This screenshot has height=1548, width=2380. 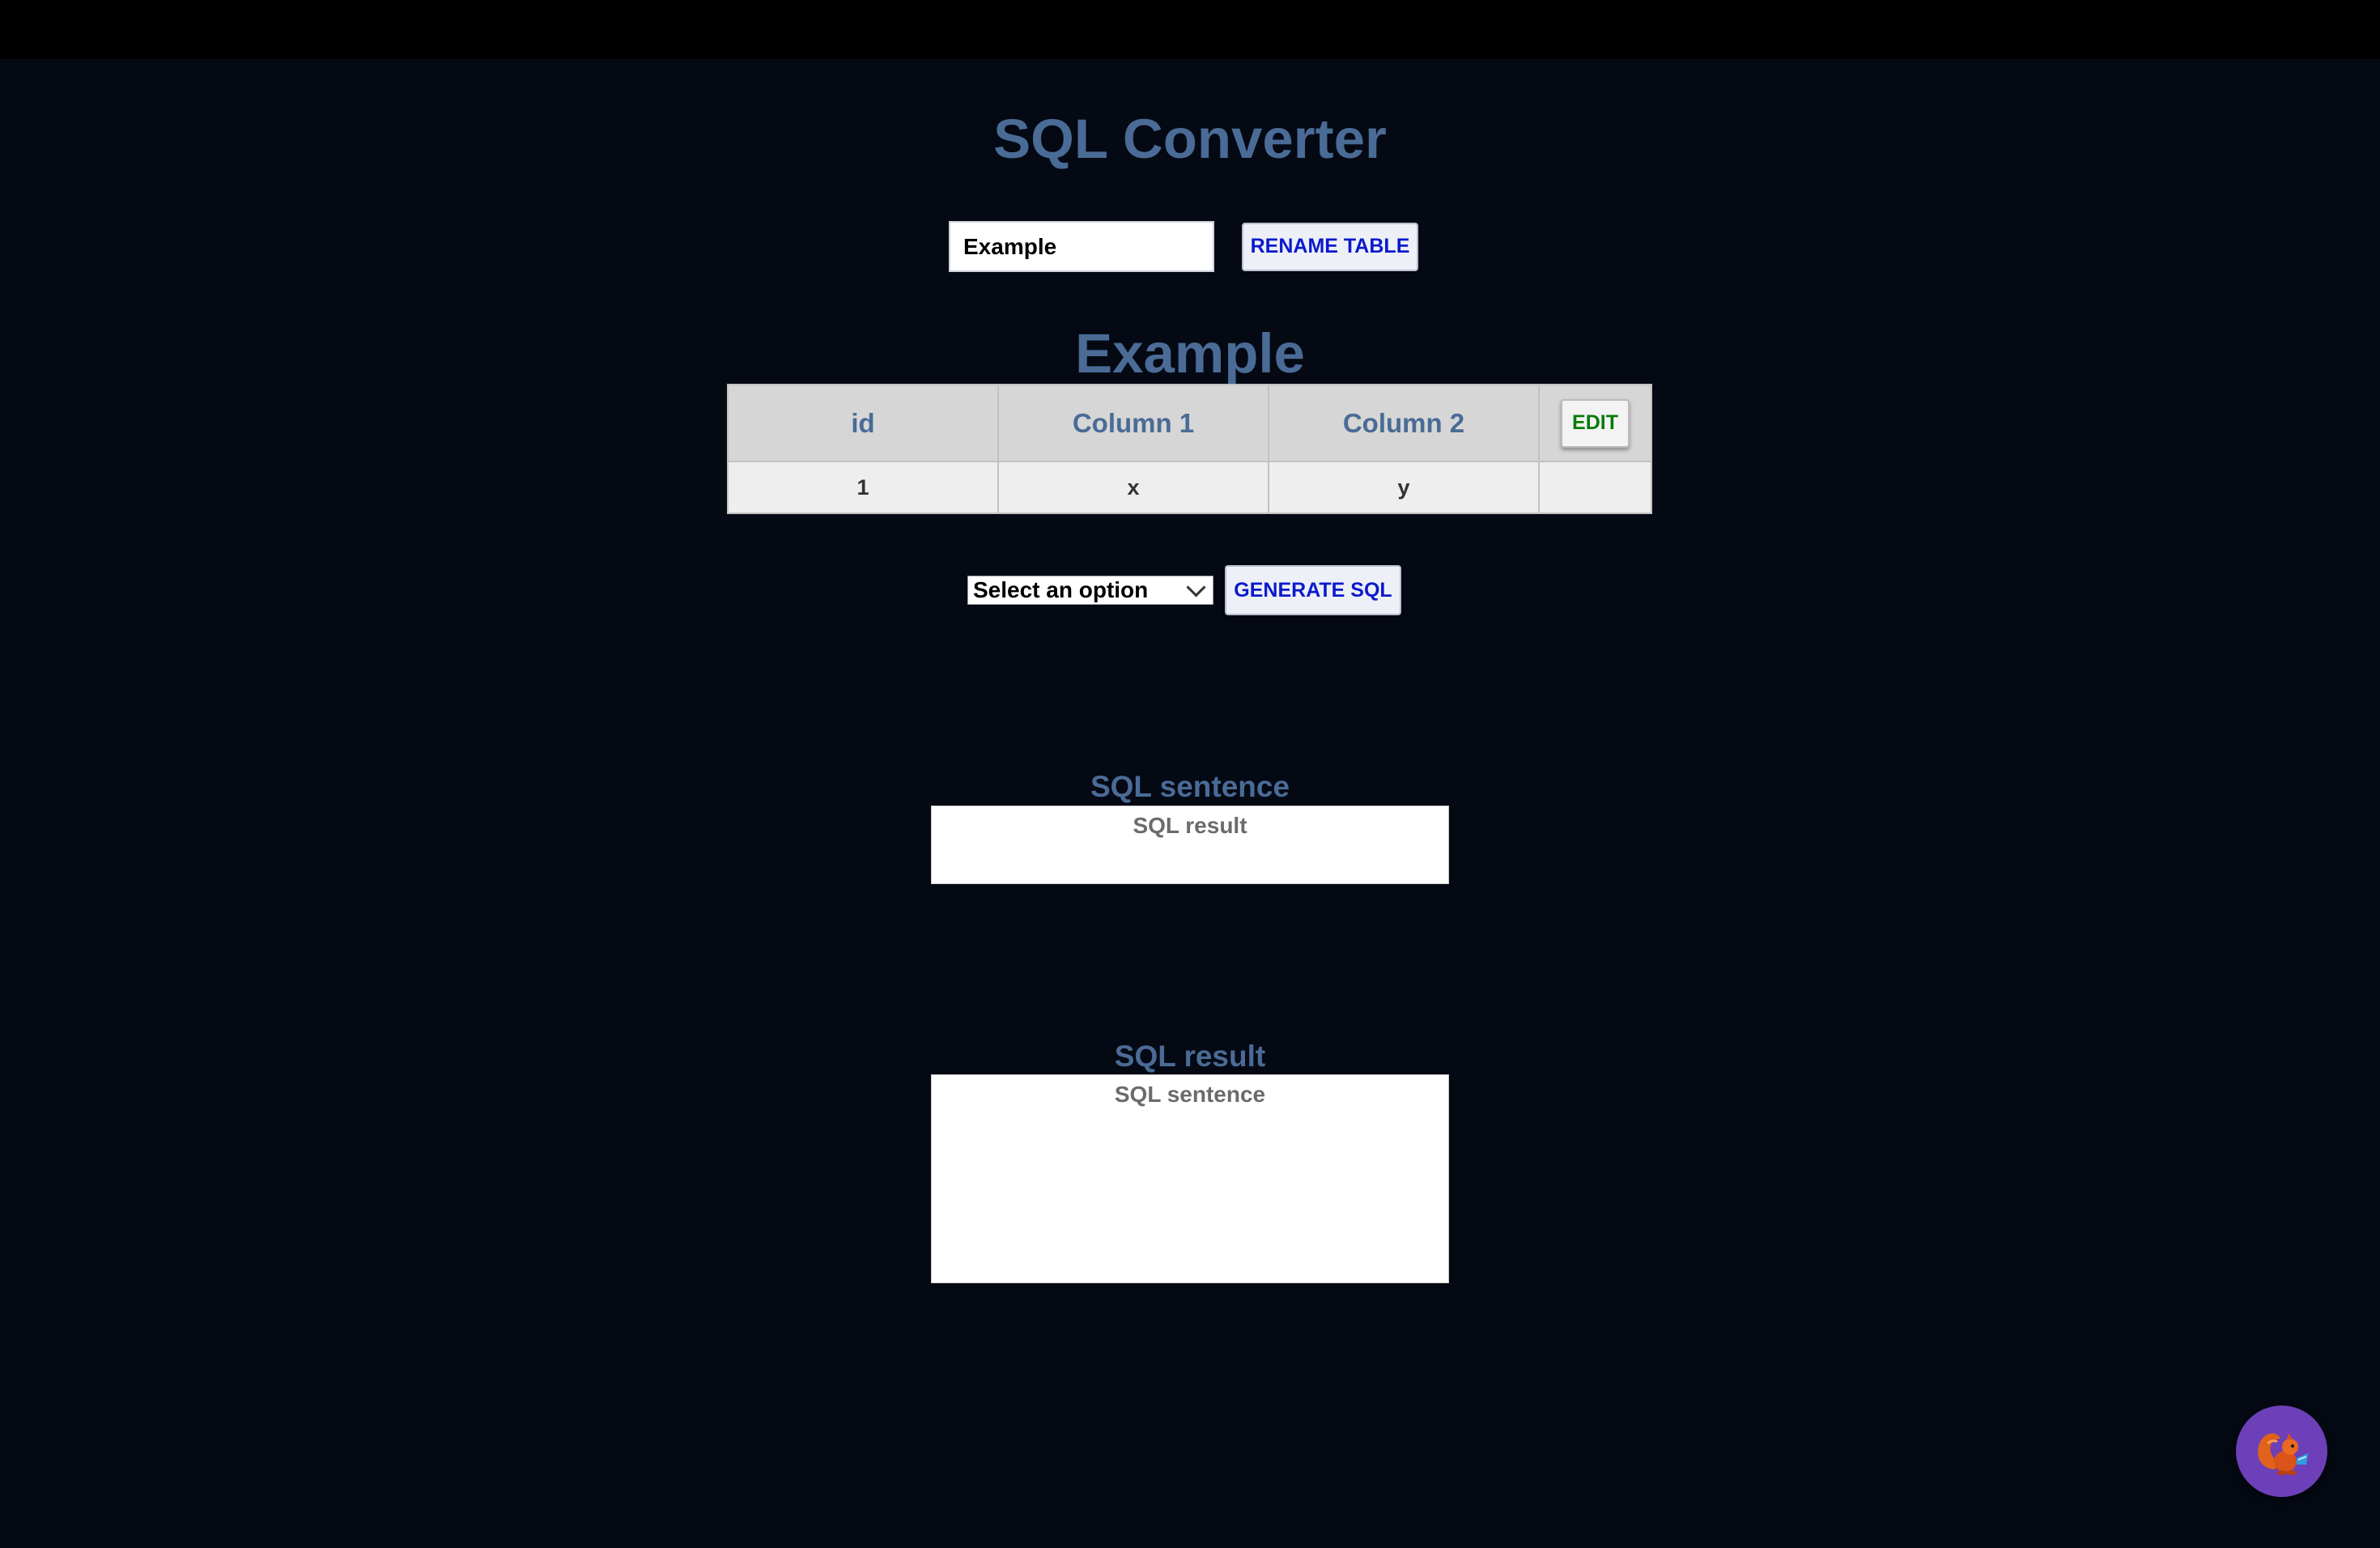 What do you see at coordinates (1061, 589) in the screenshot?
I see `select-value: Select an option` at bounding box center [1061, 589].